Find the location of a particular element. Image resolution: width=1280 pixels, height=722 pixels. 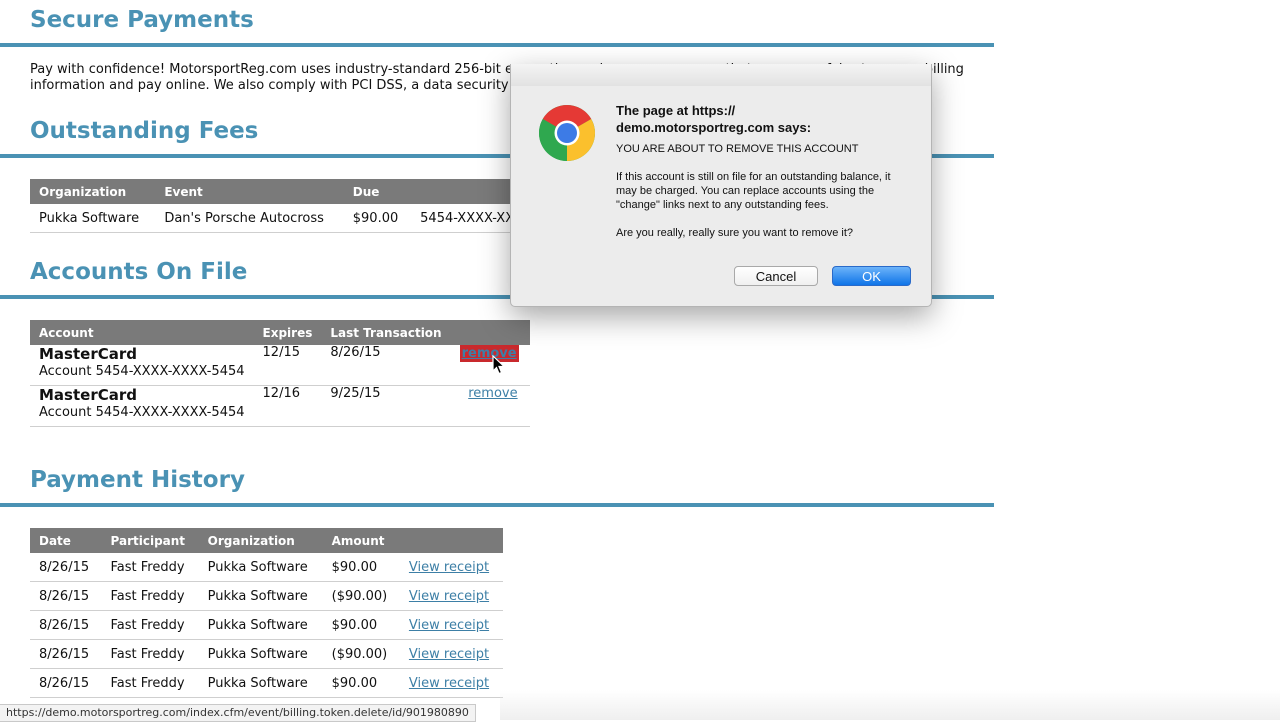

col-account: Account is located at coordinates (142, 332).